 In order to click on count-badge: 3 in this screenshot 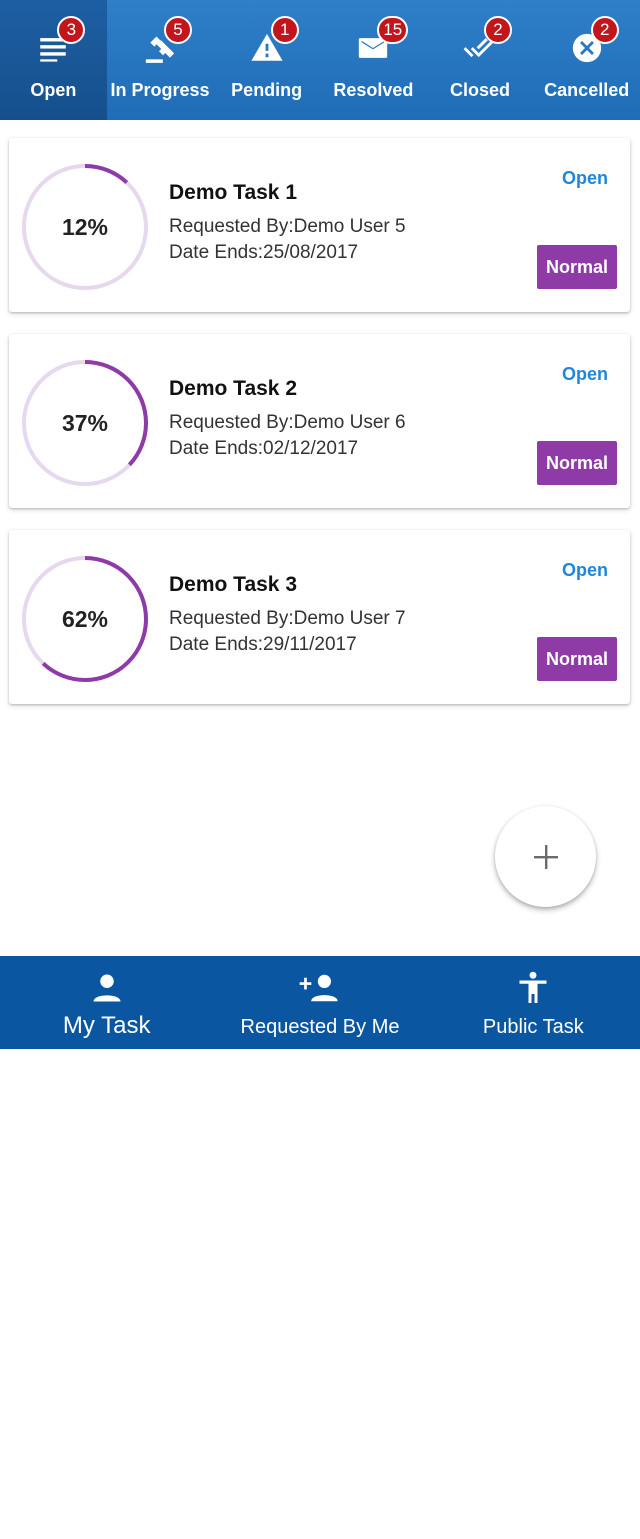, I will do `click(71, 30)`.